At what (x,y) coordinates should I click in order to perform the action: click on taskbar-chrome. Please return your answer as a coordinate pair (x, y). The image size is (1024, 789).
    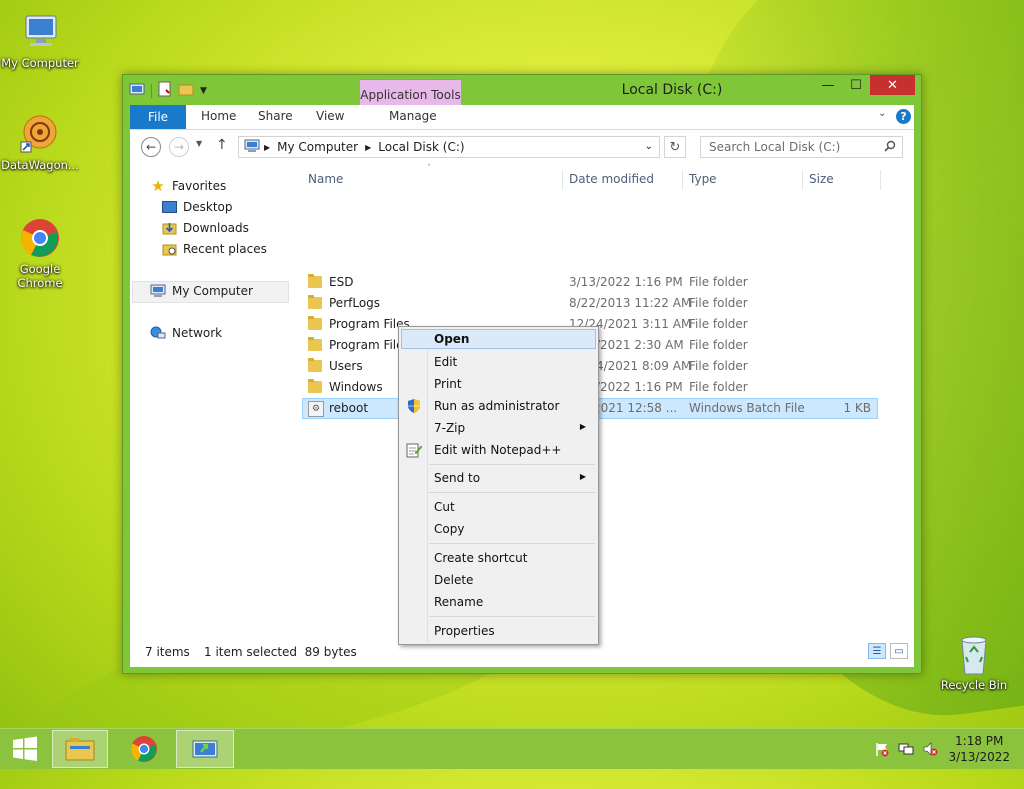
    Looking at the image, I should click on (144, 749).